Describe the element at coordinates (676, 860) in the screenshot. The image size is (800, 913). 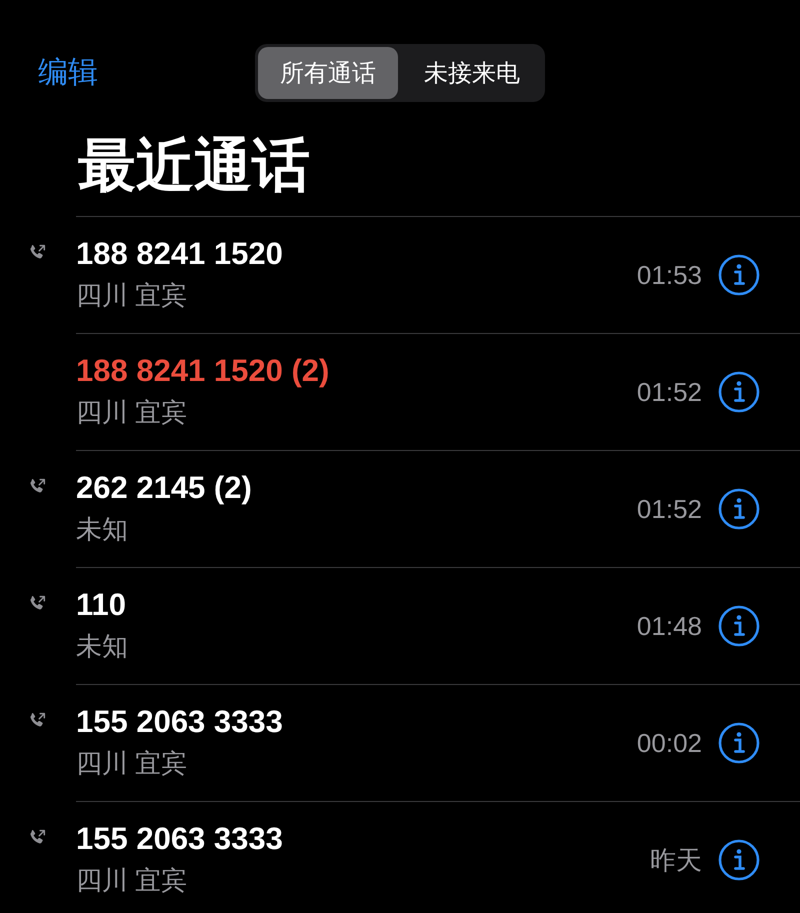
I see `call-time: 昨天` at that location.